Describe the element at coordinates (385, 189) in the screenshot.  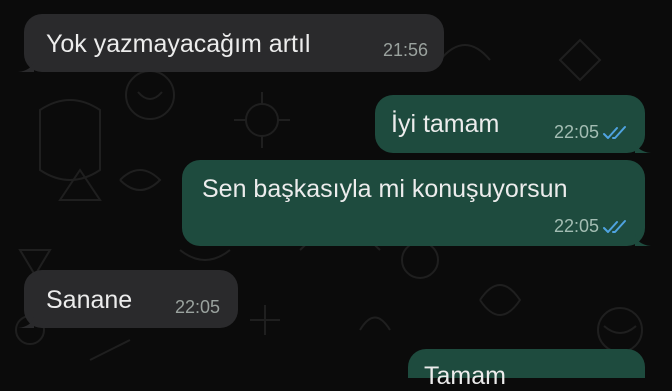
I see `message-text: Sen başkasıyla mi konuşuyorsun` at that location.